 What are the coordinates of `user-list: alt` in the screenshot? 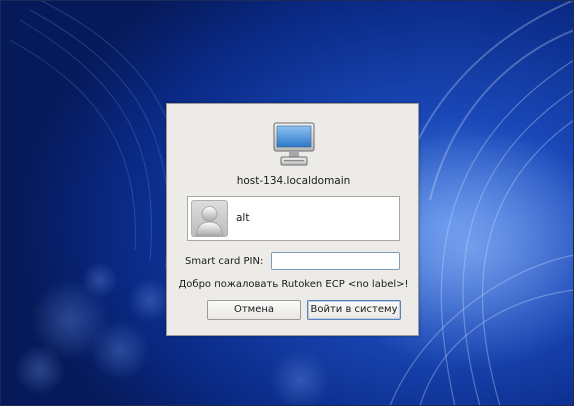 It's located at (293, 218).